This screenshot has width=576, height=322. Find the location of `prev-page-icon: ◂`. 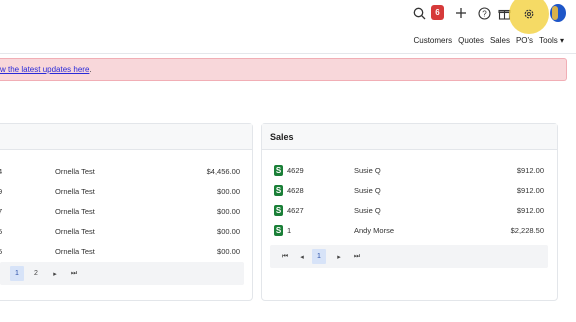

prev-page-icon: ◂ is located at coordinates (302, 256).